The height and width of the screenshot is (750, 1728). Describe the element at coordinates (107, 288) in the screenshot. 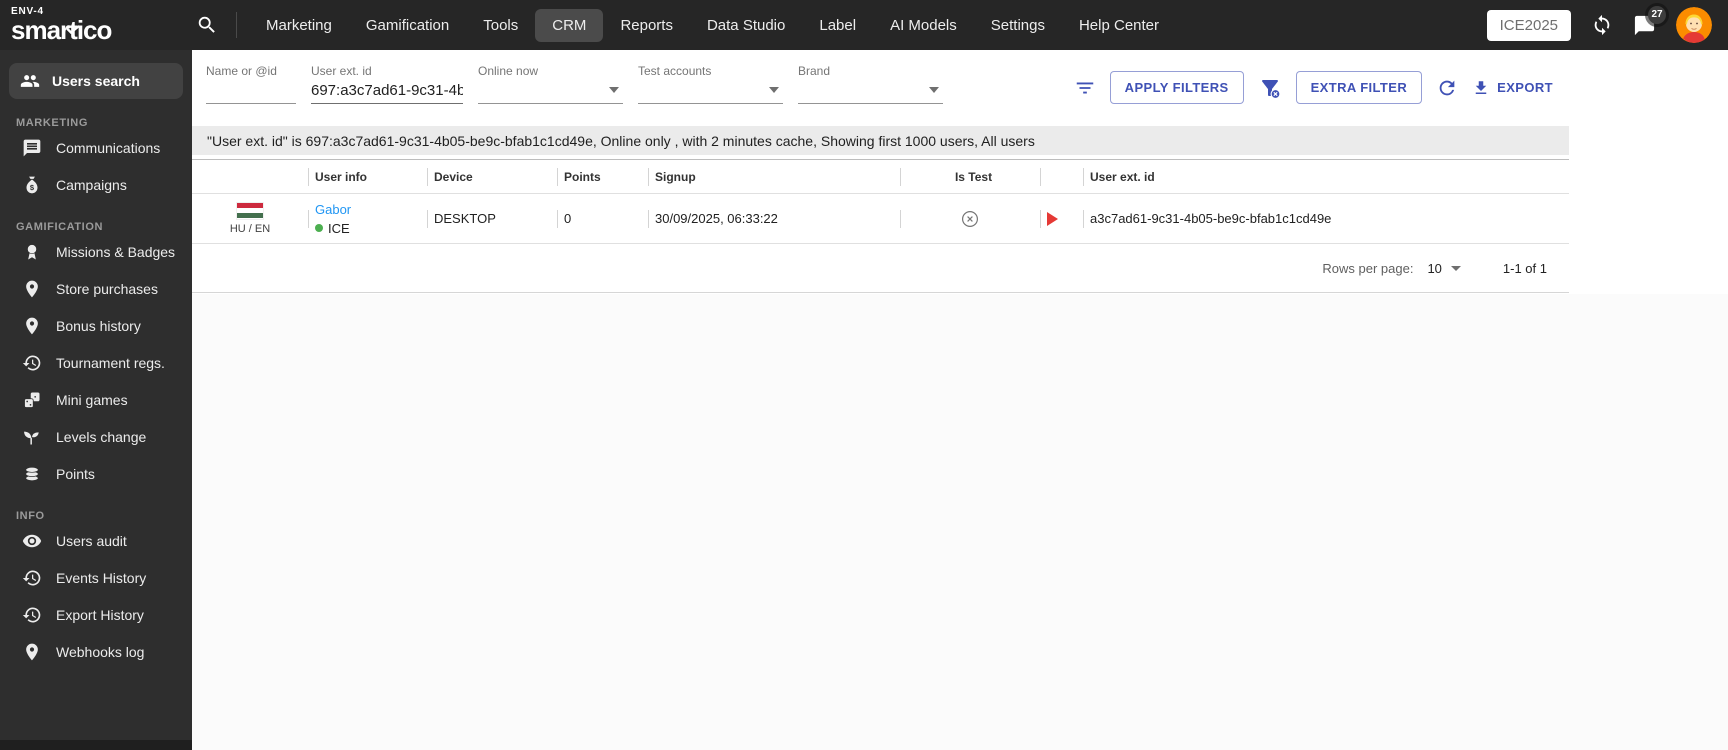

I see `sidebar-item-label: Store purchases` at that location.